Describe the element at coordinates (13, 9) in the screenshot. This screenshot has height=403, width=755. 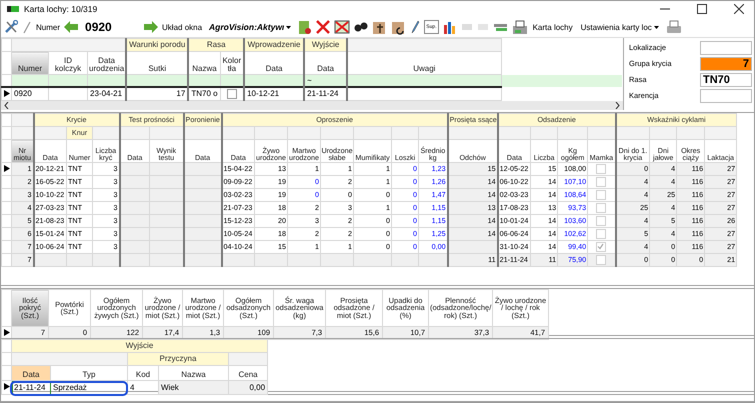
I see `app-icon` at that location.